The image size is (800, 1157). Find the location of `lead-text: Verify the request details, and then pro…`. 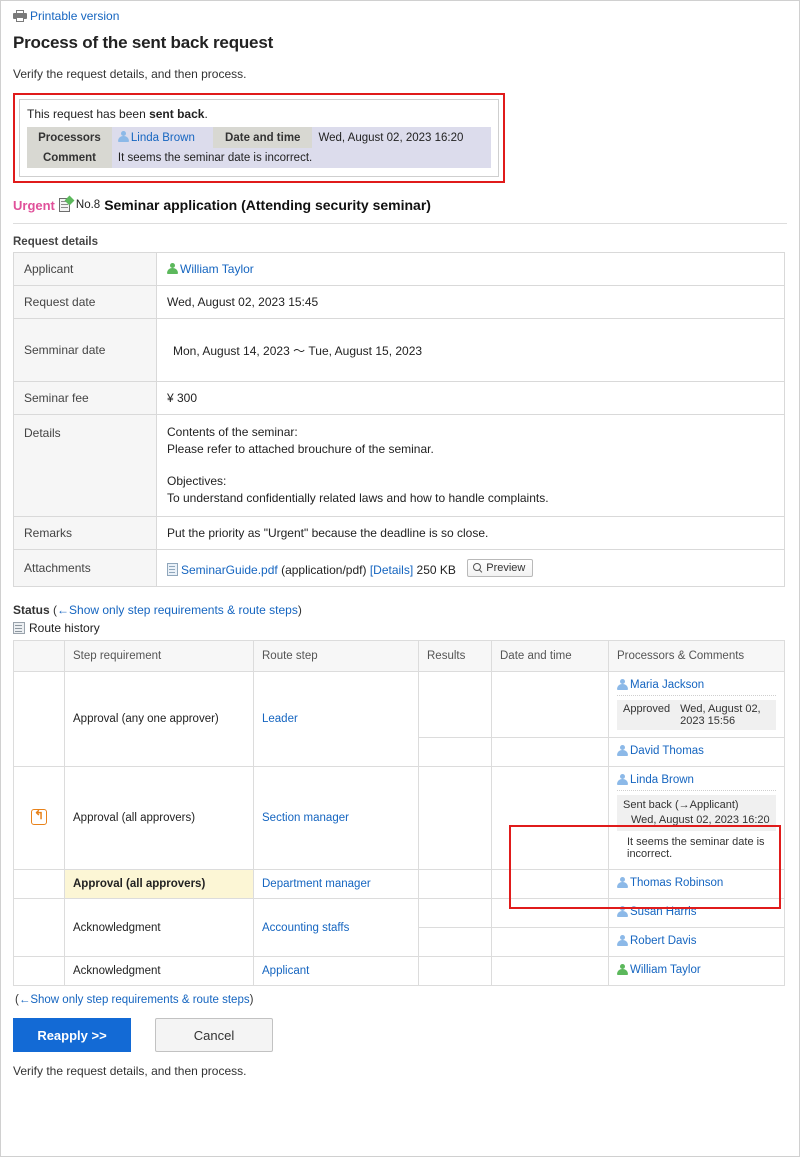

lead-text: Verify the request details, and then pro… is located at coordinates (130, 74).